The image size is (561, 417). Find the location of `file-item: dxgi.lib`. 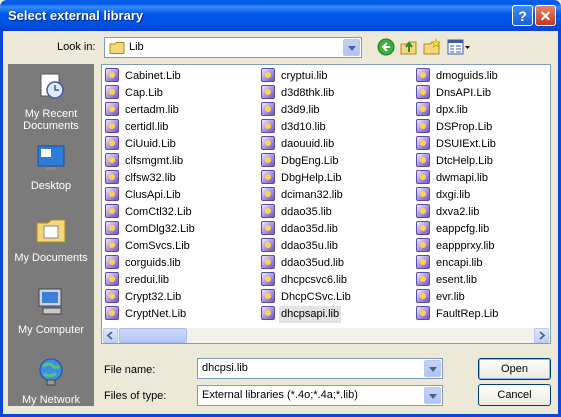

file-item: dxgi.lib is located at coordinates (458, 195).